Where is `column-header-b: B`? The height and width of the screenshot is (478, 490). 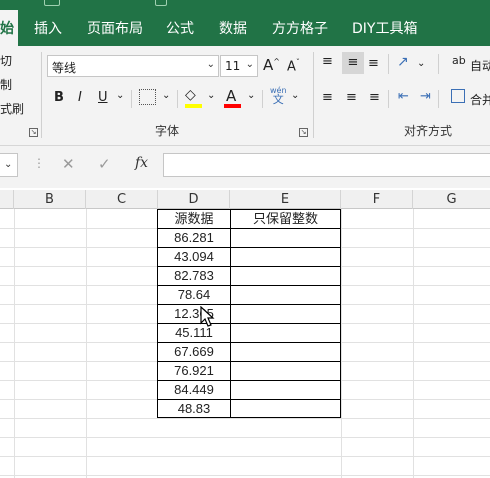
column-header-b: B is located at coordinates (50, 199).